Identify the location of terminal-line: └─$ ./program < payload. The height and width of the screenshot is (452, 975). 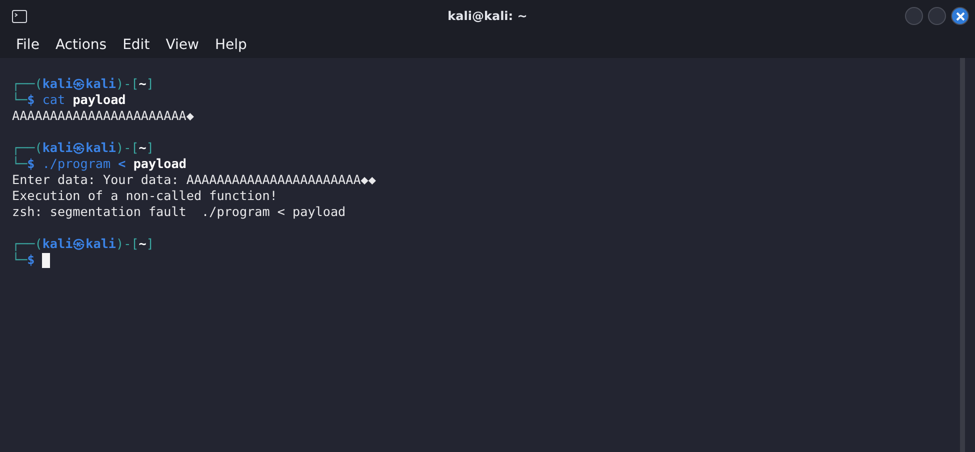
(99, 164).